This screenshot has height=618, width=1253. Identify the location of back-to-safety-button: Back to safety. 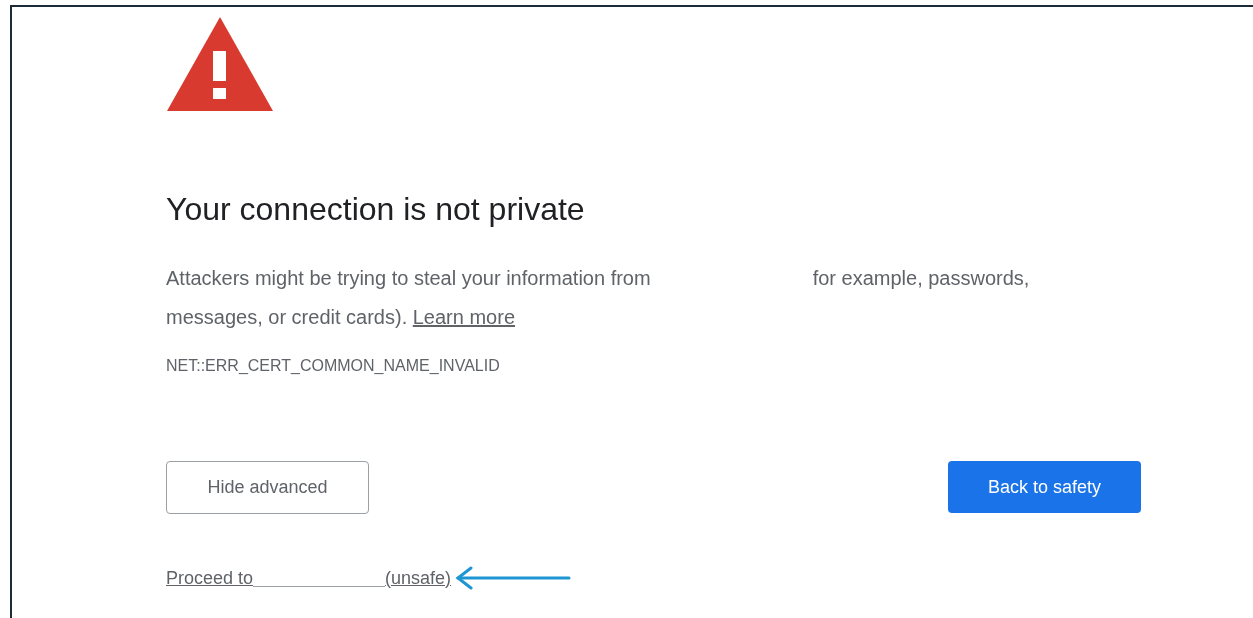
(1044, 487).